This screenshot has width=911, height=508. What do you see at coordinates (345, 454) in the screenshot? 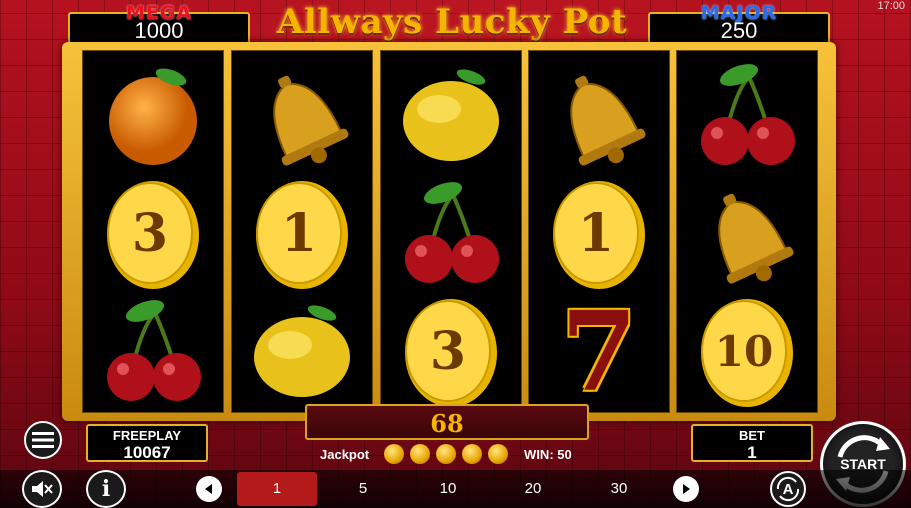
I see `jackpot-indicator-label: Jackpot` at bounding box center [345, 454].